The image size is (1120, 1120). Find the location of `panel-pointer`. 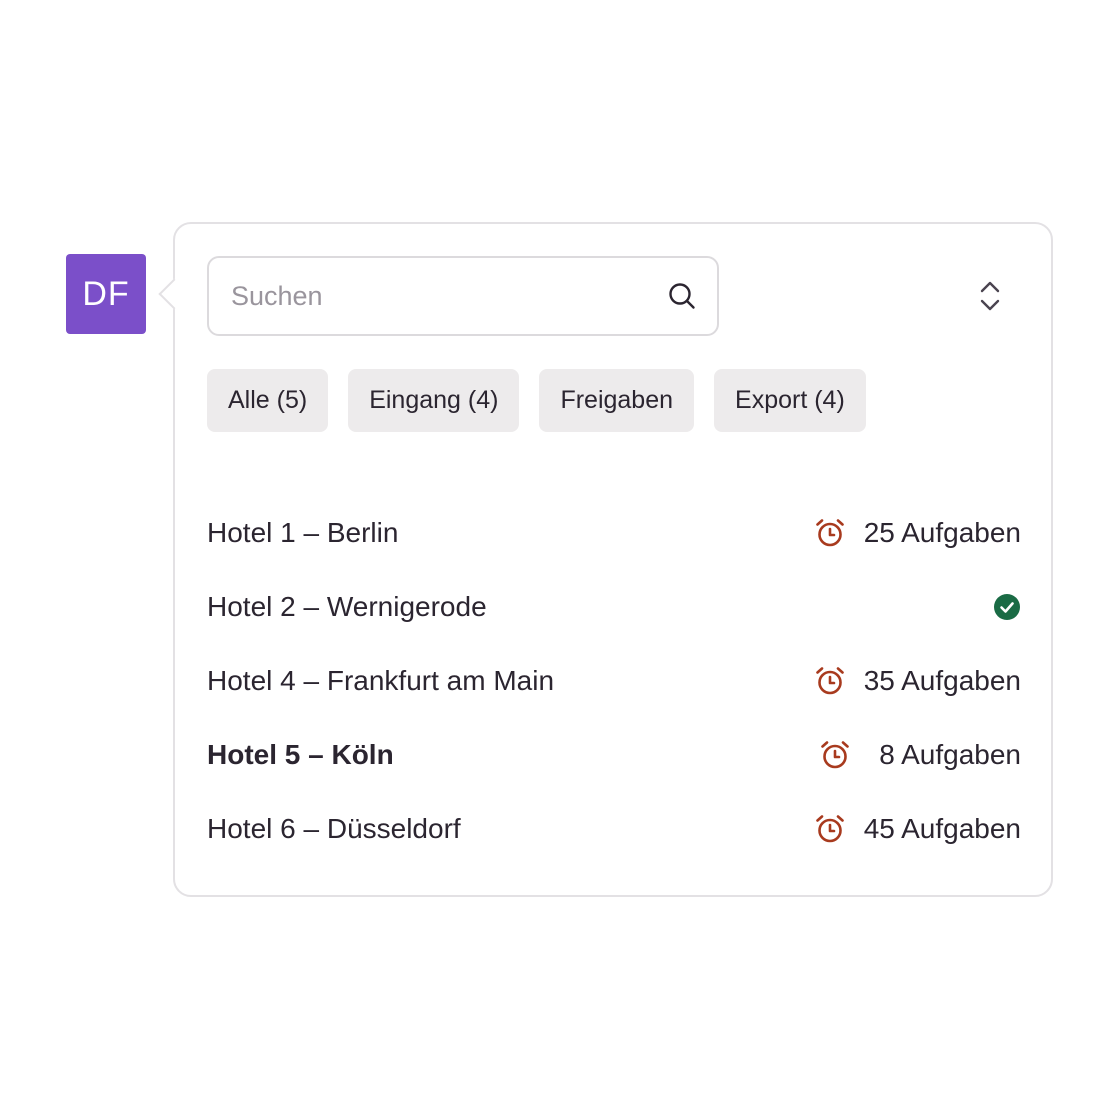

panel-pointer is located at coordinates (174, 294).